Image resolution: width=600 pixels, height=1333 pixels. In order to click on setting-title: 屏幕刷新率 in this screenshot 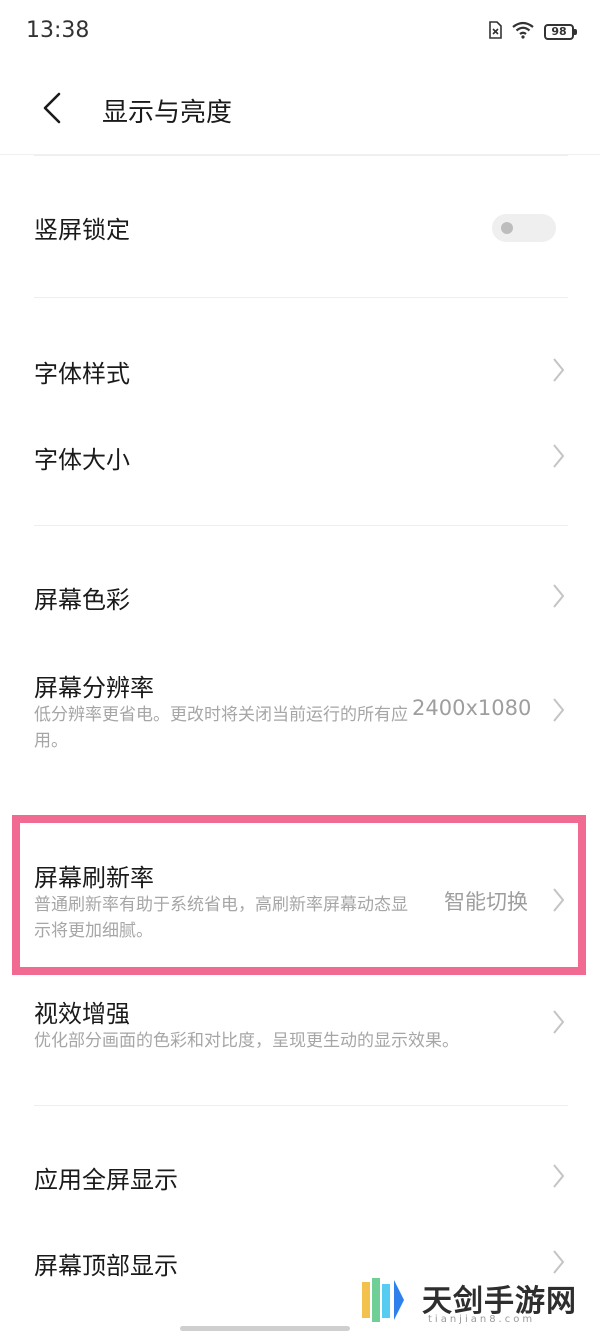, I will do `click(94, 878)`.